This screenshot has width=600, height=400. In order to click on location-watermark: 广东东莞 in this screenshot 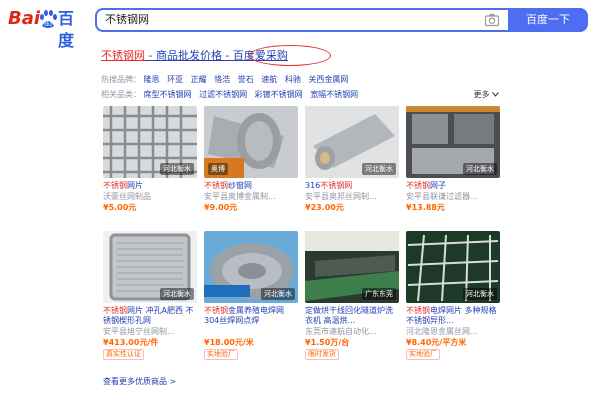, I will do `click(379, 294)`.